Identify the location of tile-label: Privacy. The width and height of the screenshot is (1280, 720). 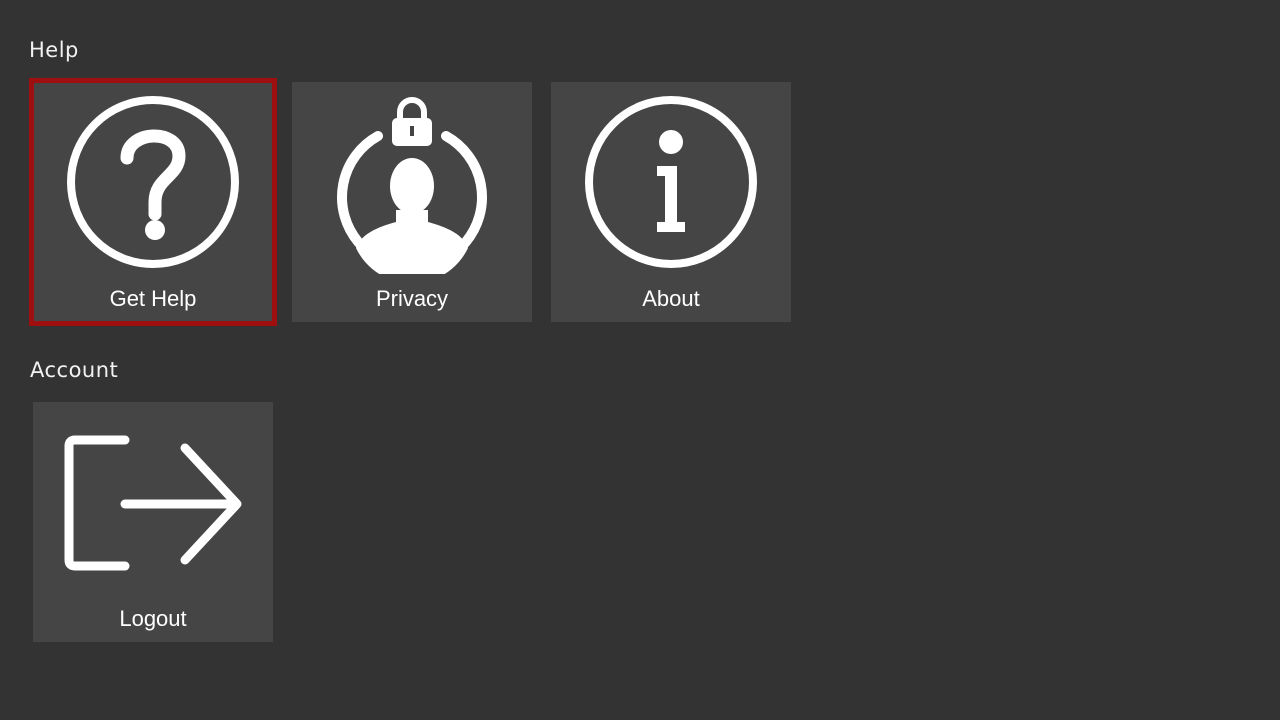
(412, 298).